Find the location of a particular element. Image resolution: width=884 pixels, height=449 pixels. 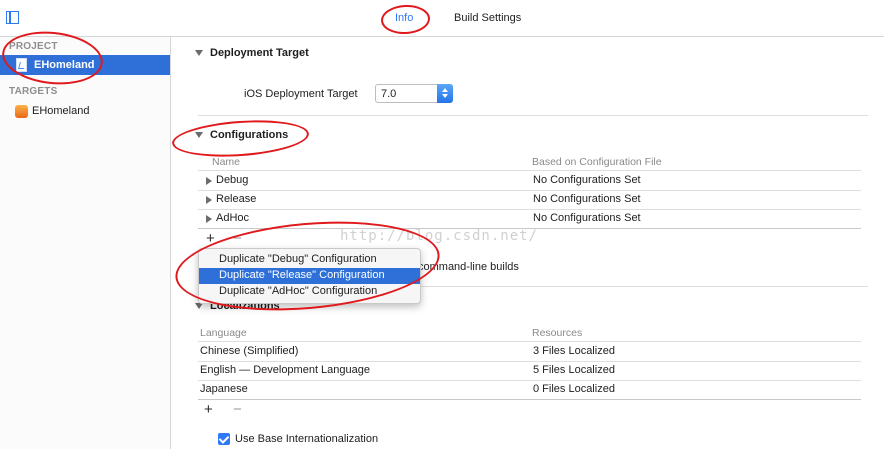

language-resources: 0 Files Localized is located at coordinates (574, 389).